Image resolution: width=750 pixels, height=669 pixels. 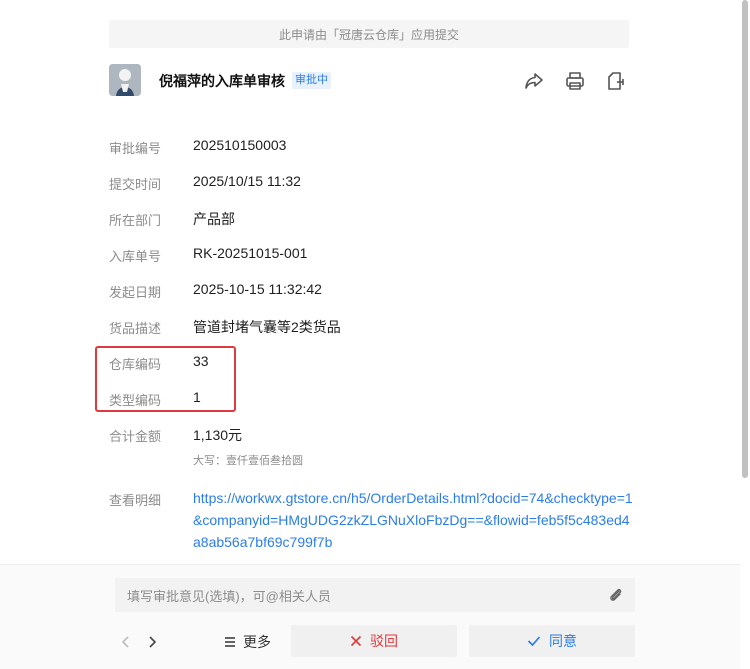 What do you see at coordinates (135, 436) in the screenshot?
I see `field-label-total-amount: 合计金额` at bounding box center [135, 436].